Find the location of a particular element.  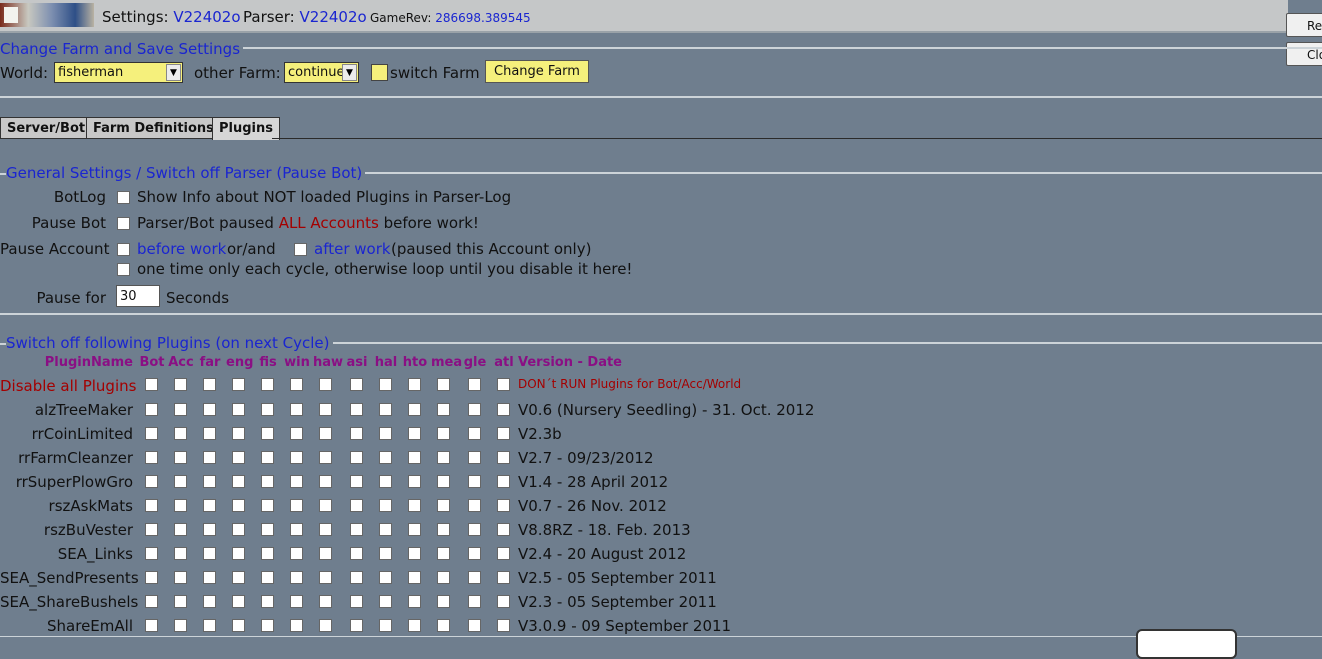

pausefor-input: 30 is located at coordinates (138, 296).